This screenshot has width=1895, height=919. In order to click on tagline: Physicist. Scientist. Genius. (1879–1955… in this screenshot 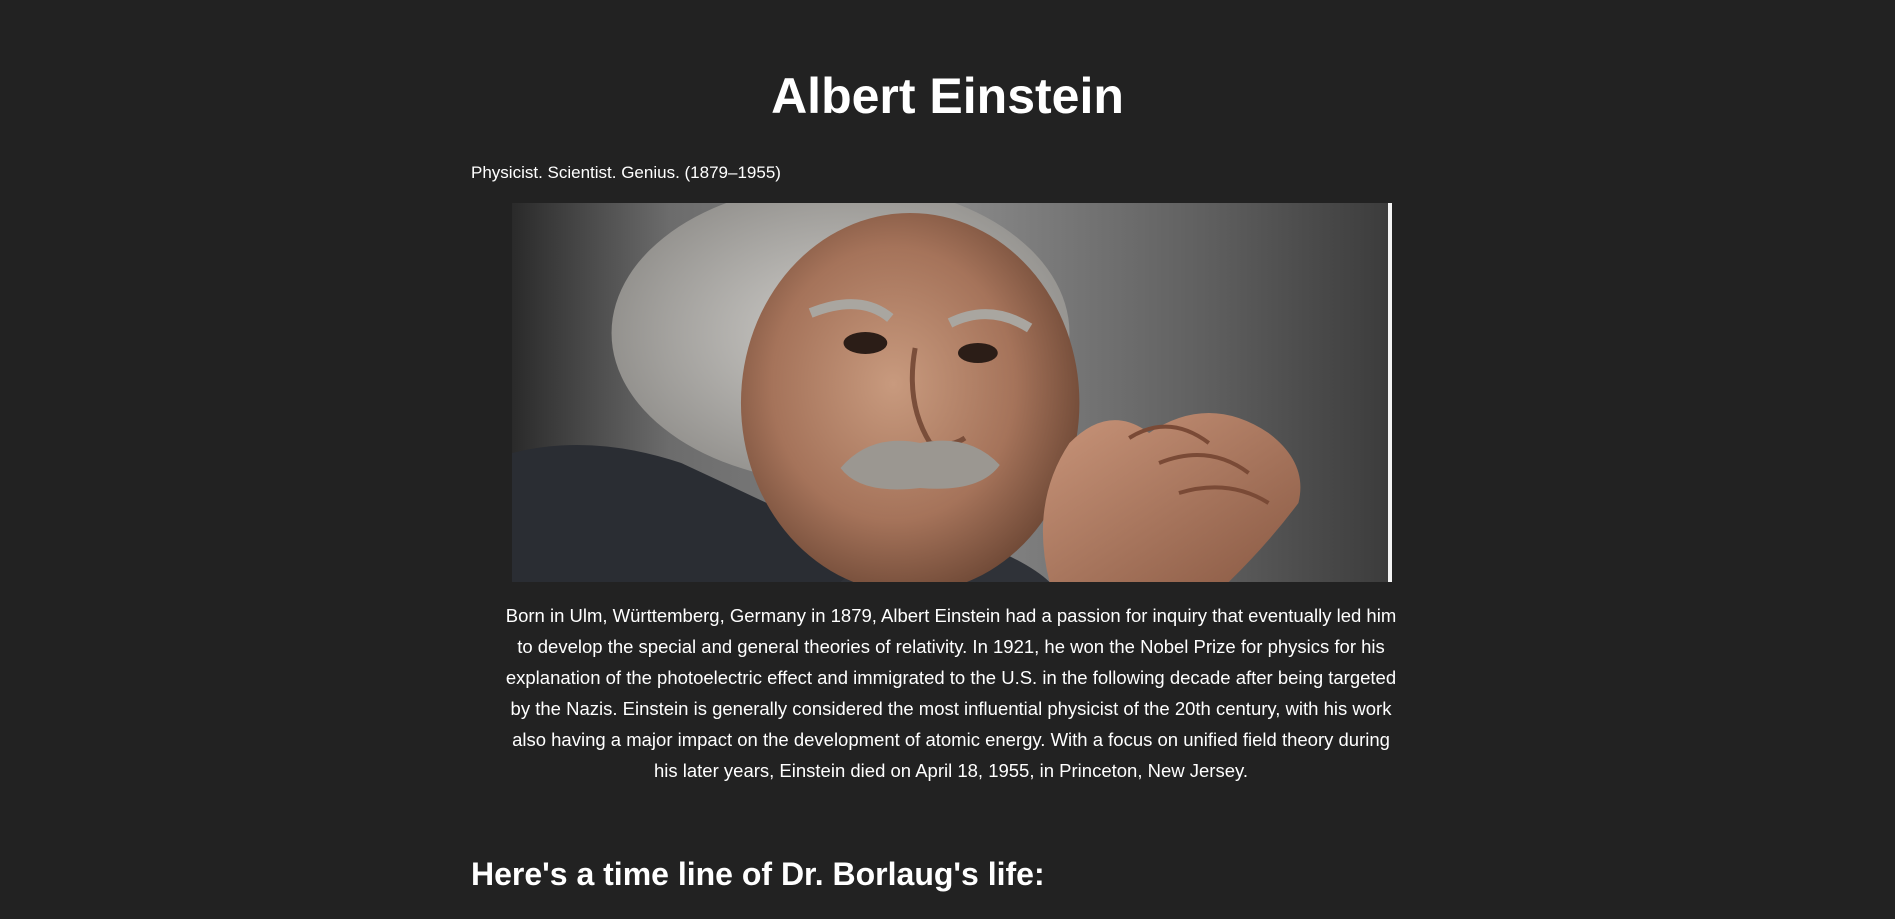, I will do `click(626, 172)`.